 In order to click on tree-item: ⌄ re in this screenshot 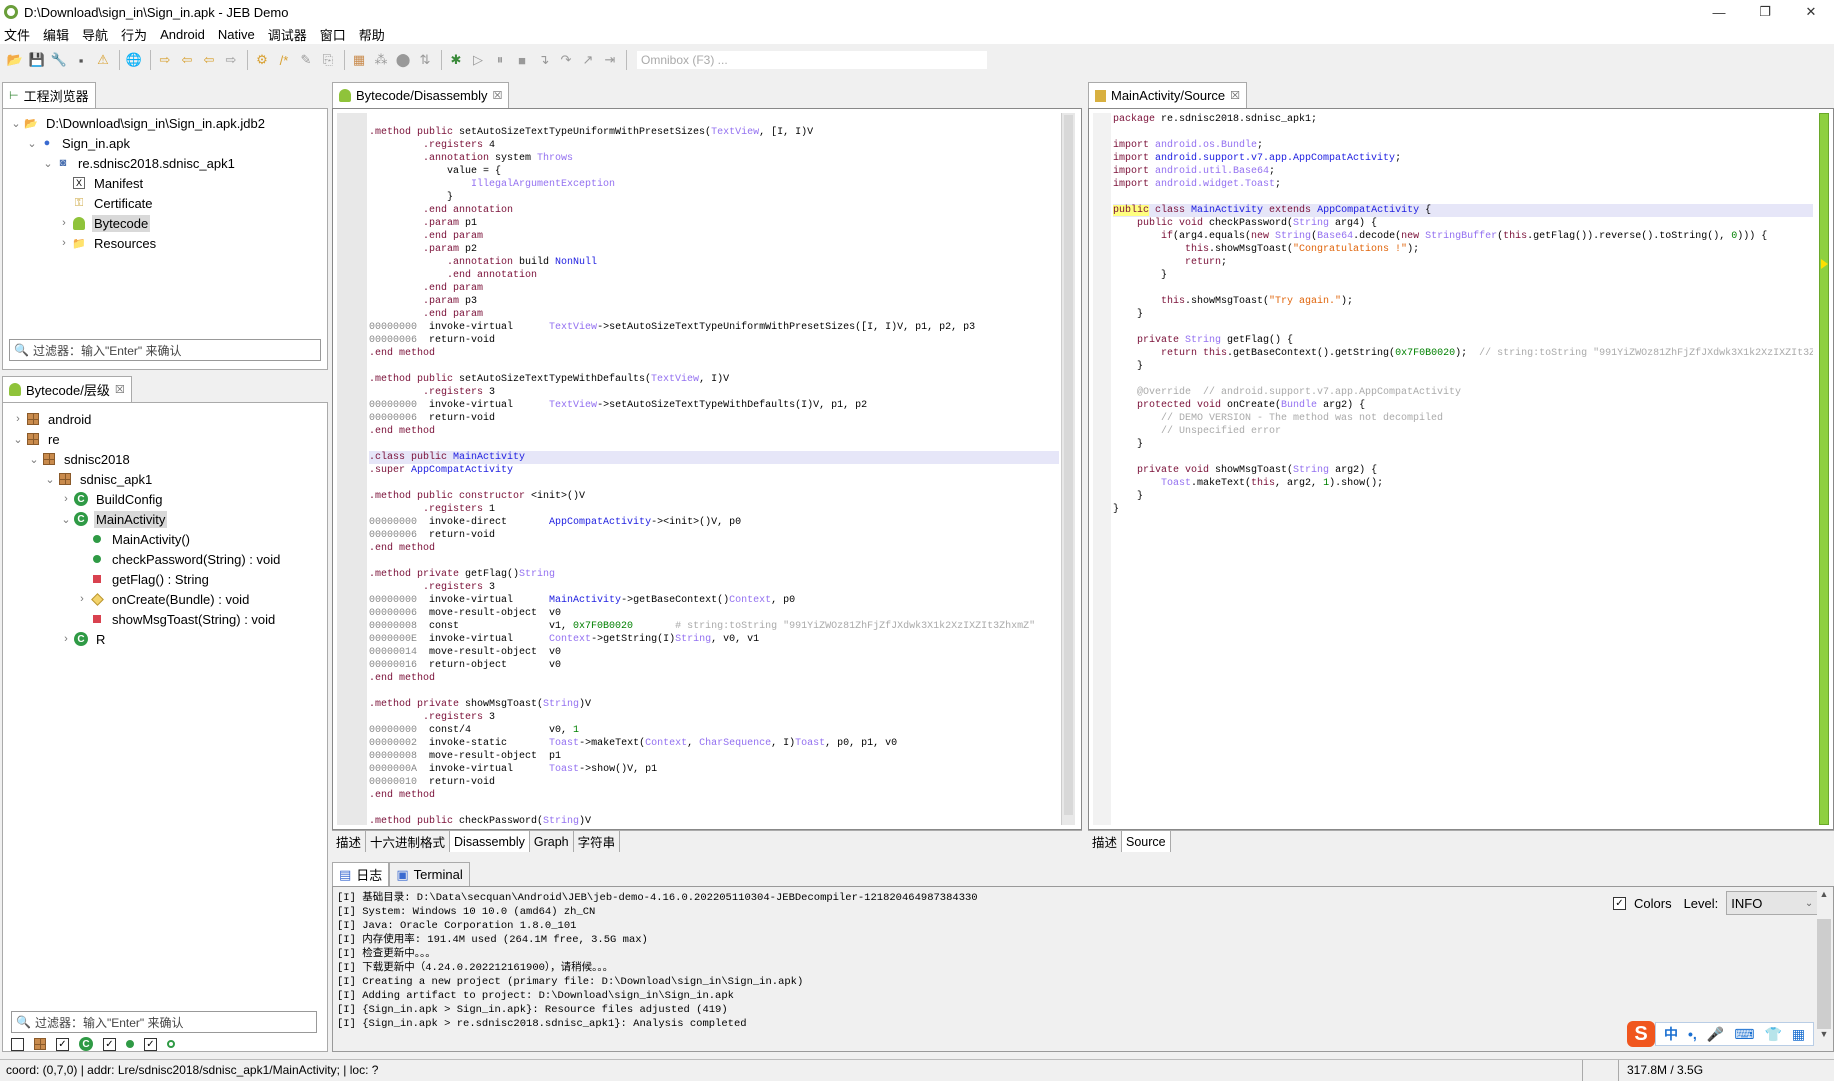, I will do `click(169, 439)`.